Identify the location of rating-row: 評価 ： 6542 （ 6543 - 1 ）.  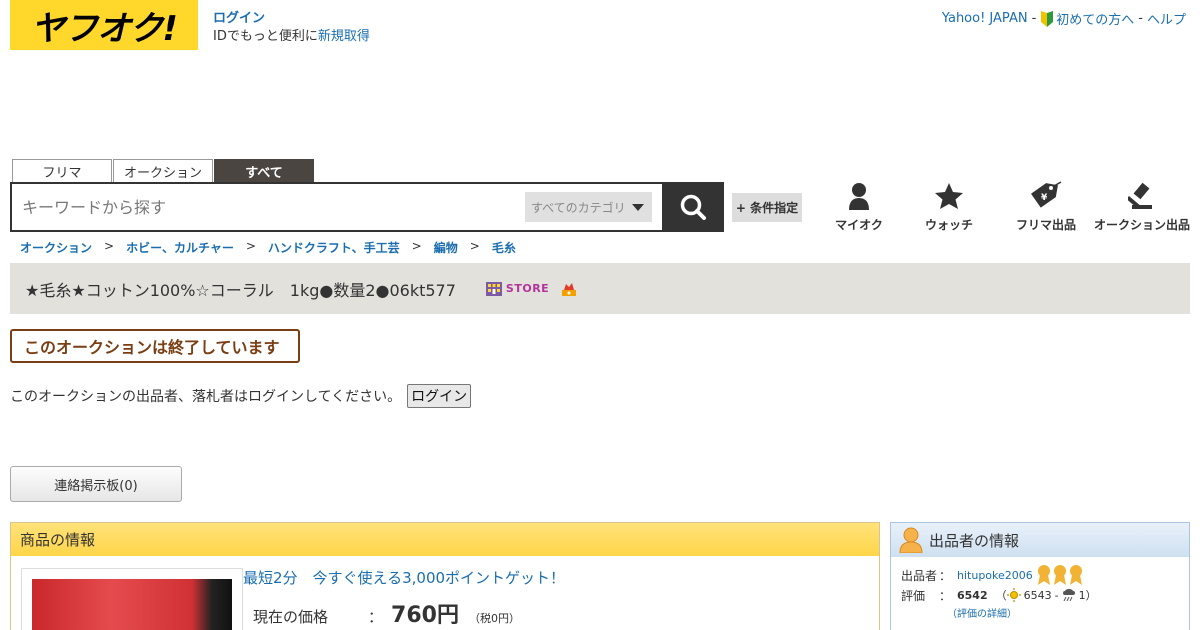
(1040, 595).